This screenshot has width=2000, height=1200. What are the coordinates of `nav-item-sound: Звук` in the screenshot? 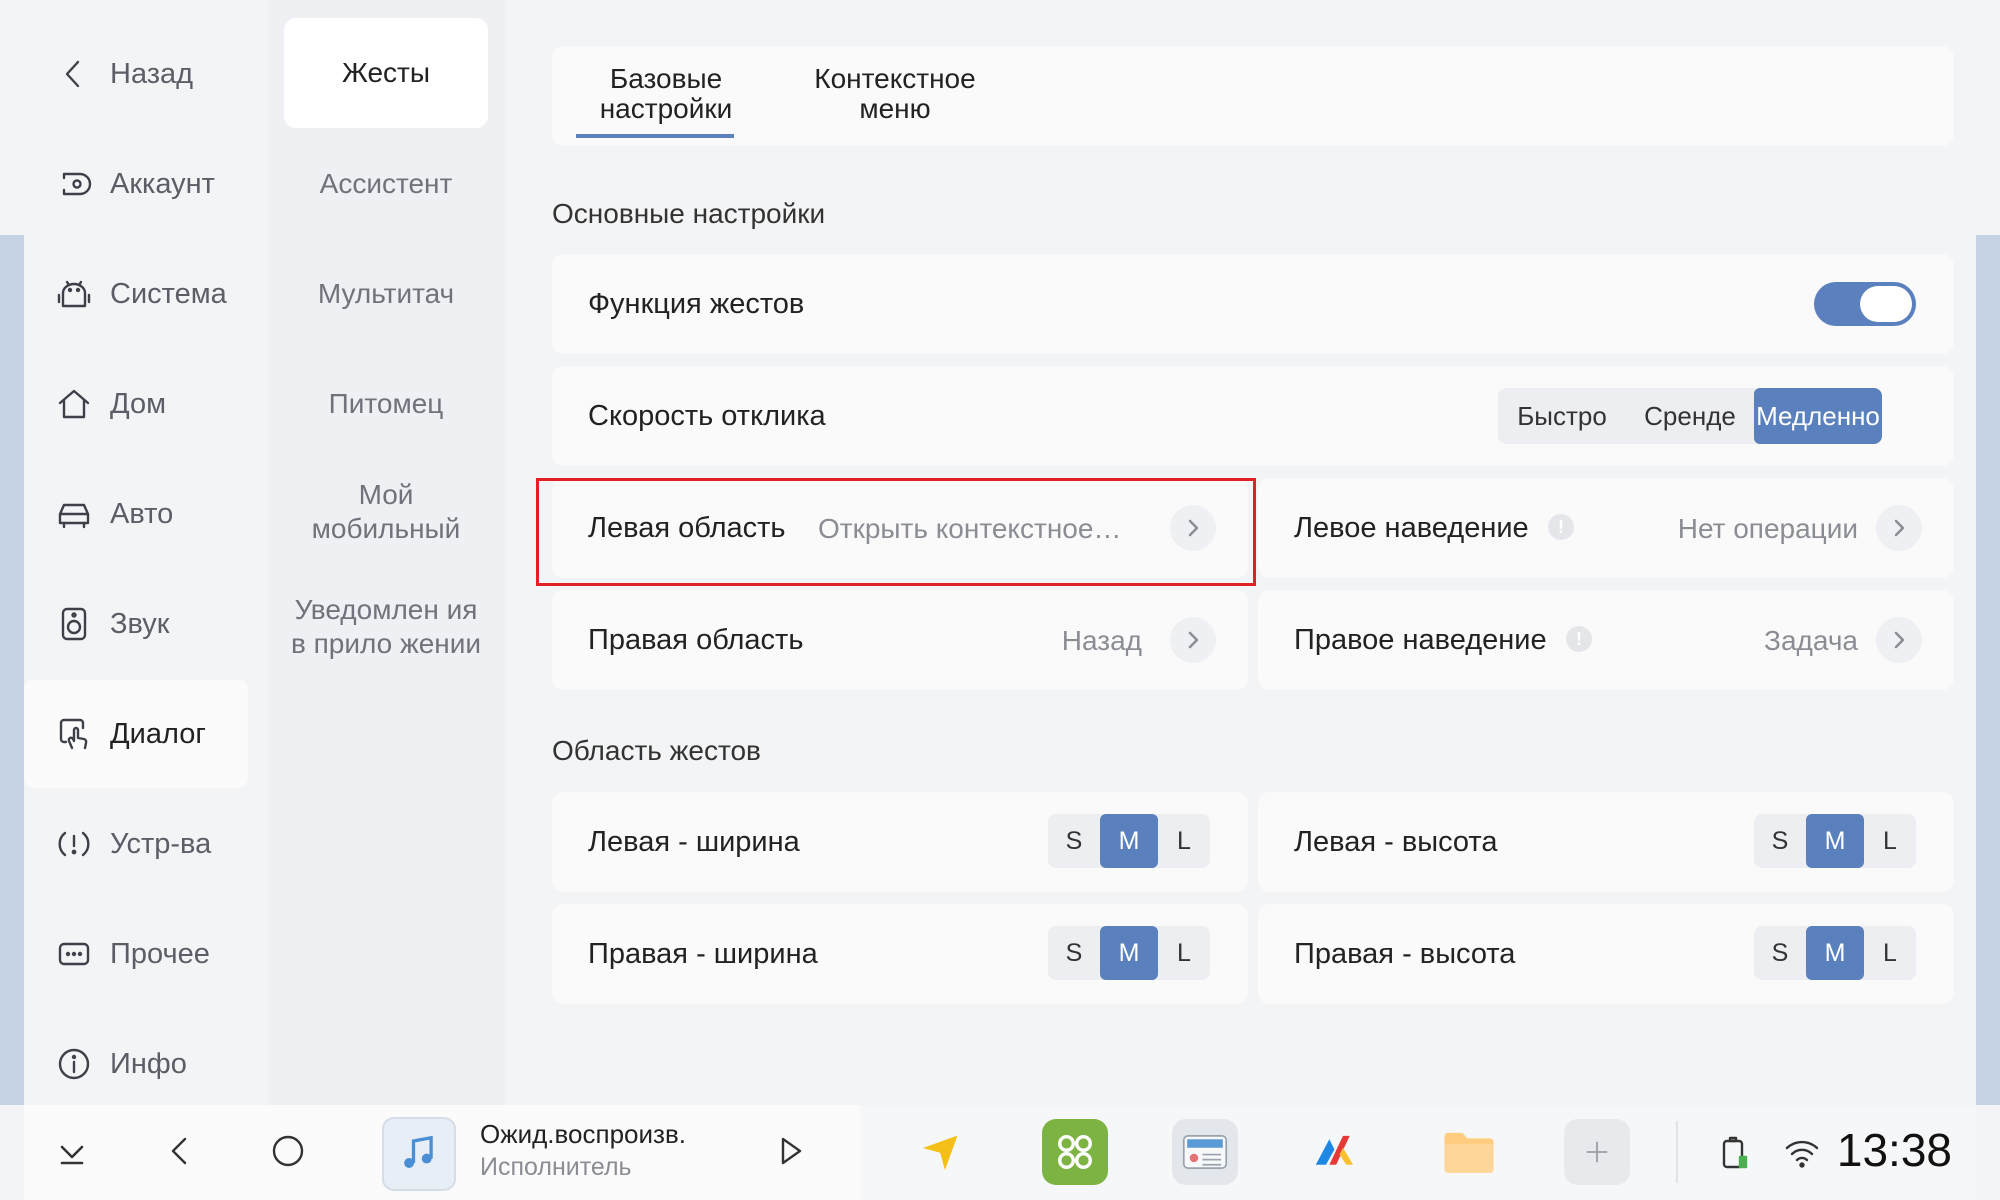 It's located at (136, 624).